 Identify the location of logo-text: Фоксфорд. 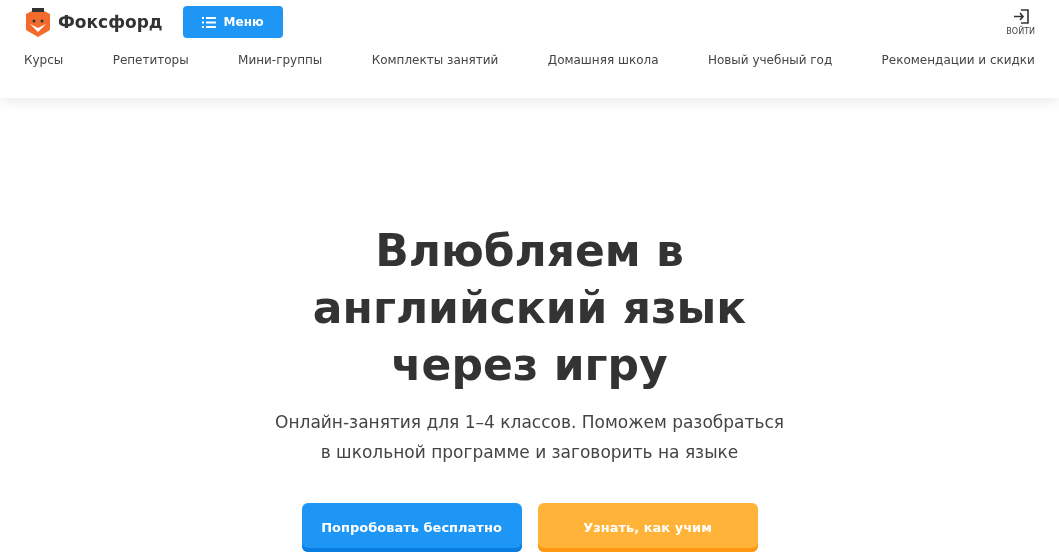
(110, 22).